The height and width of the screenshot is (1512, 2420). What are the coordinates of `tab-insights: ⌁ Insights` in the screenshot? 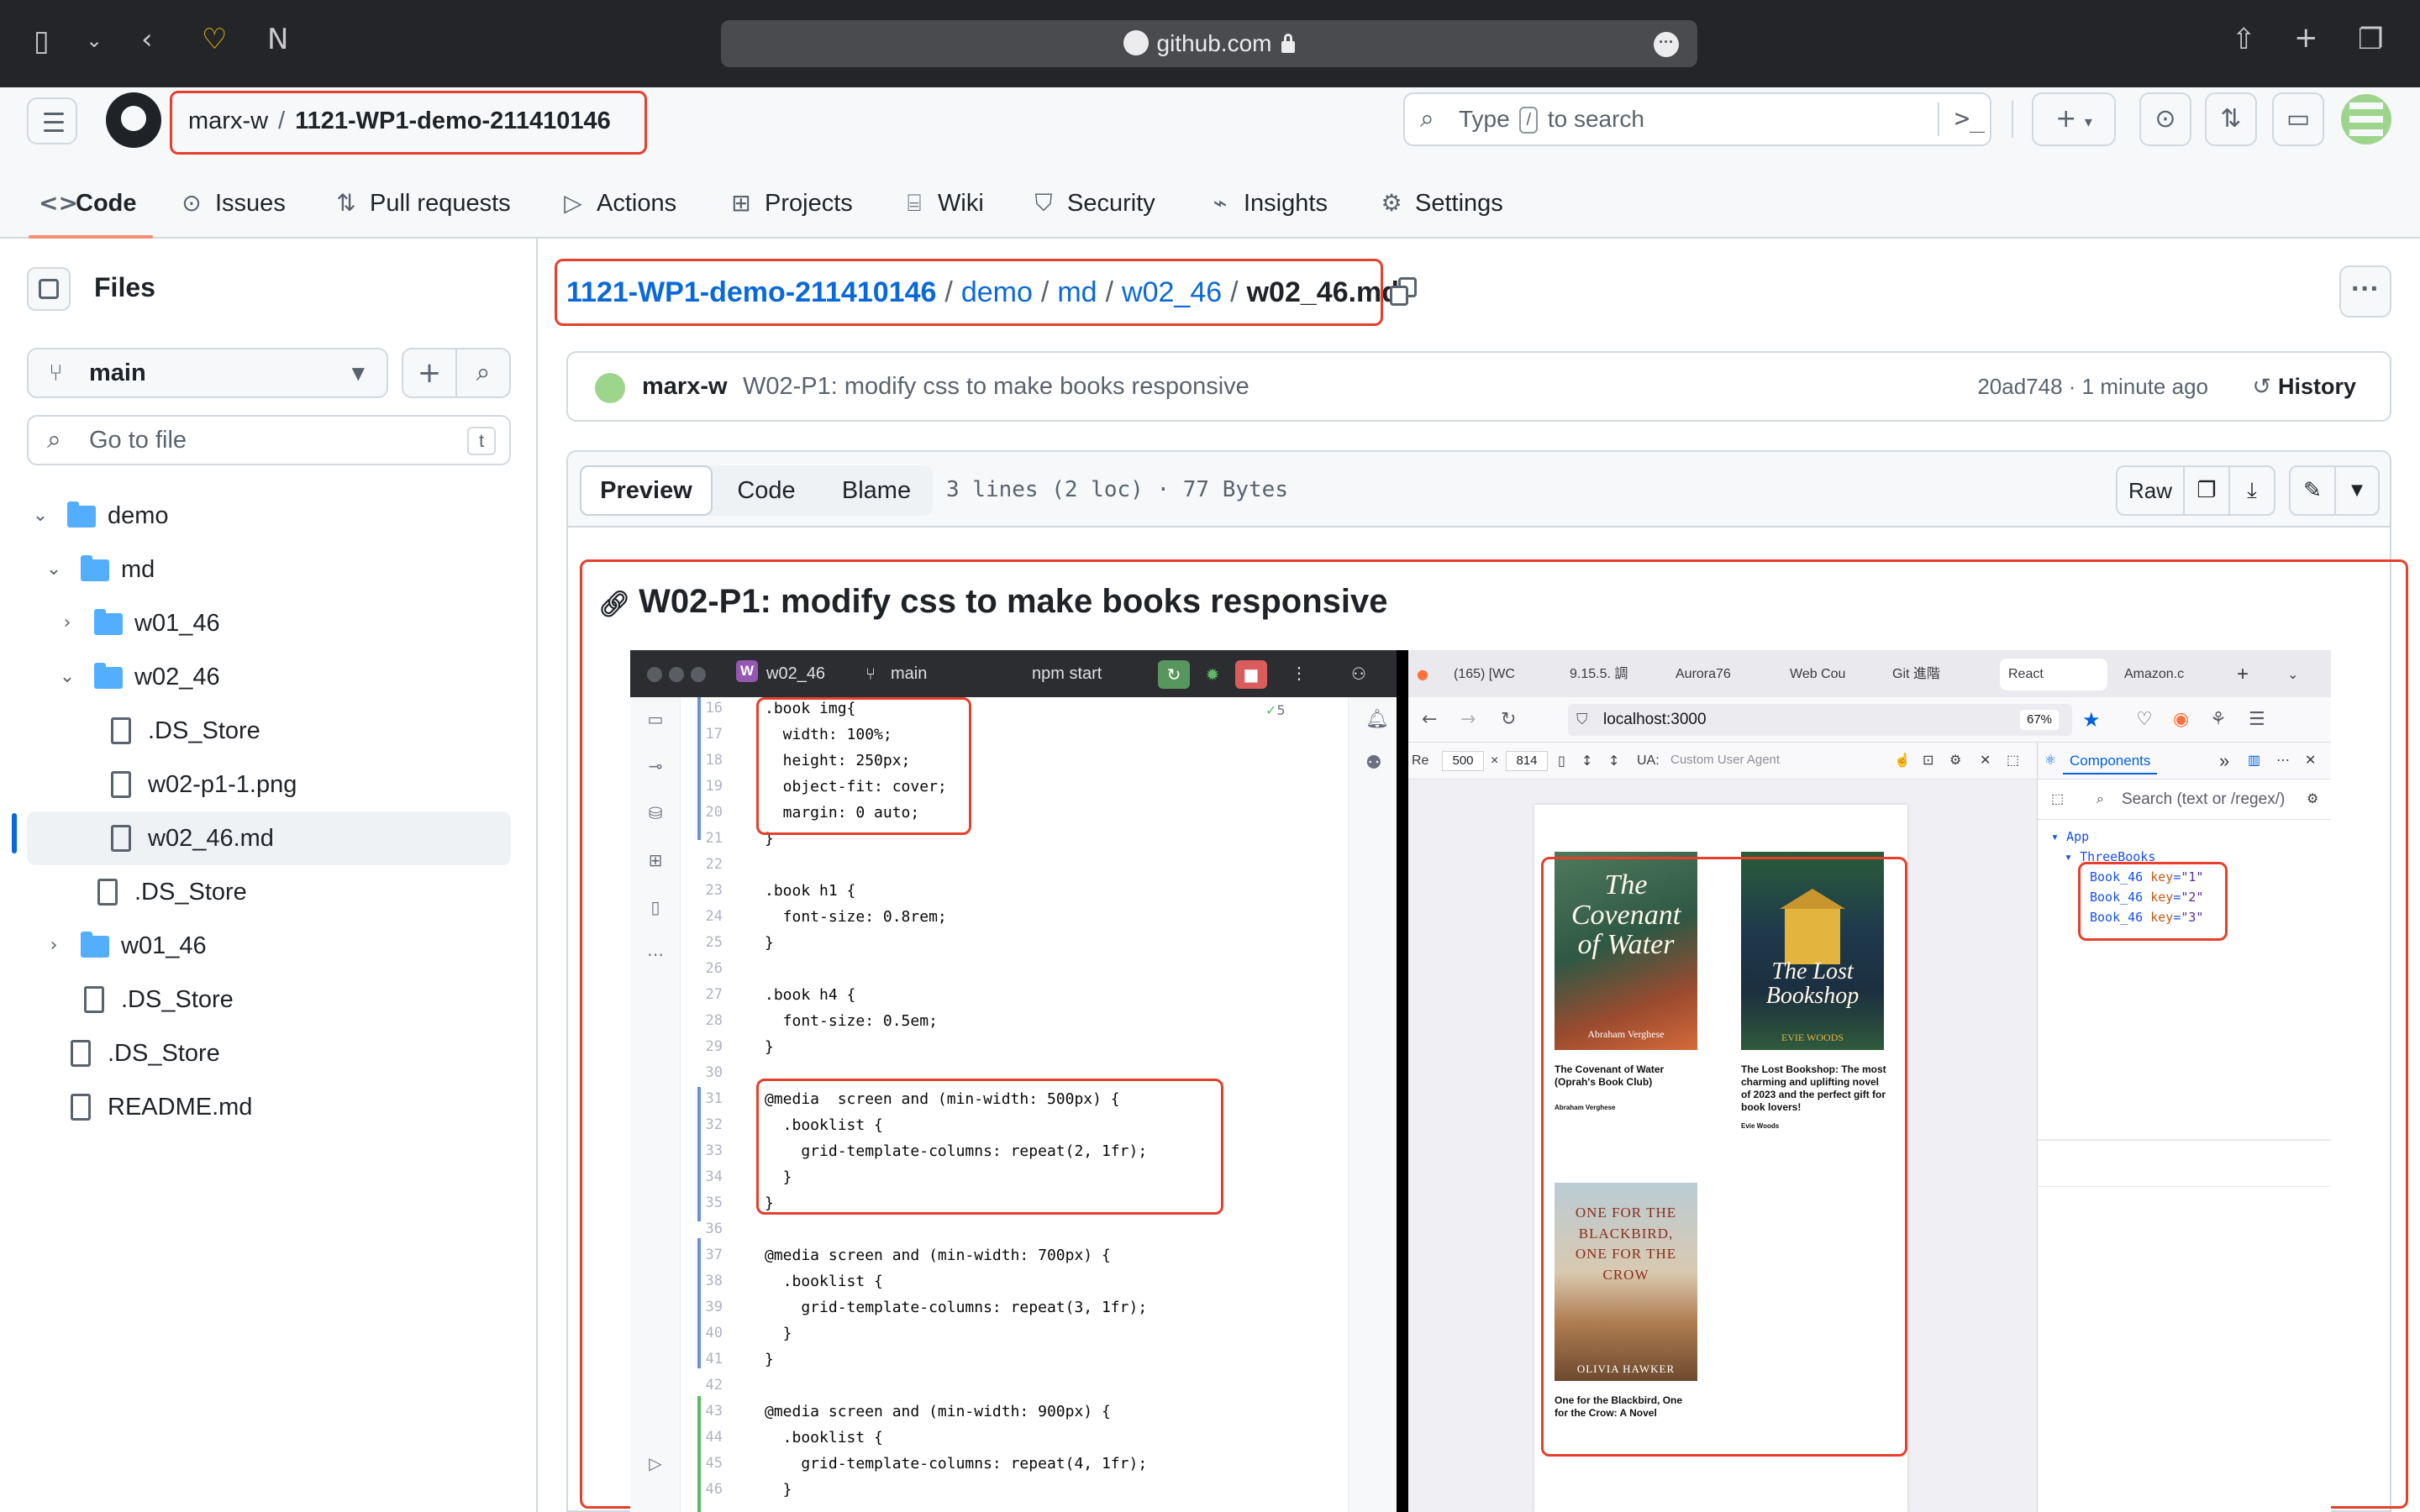 It's located at (1267, 203).